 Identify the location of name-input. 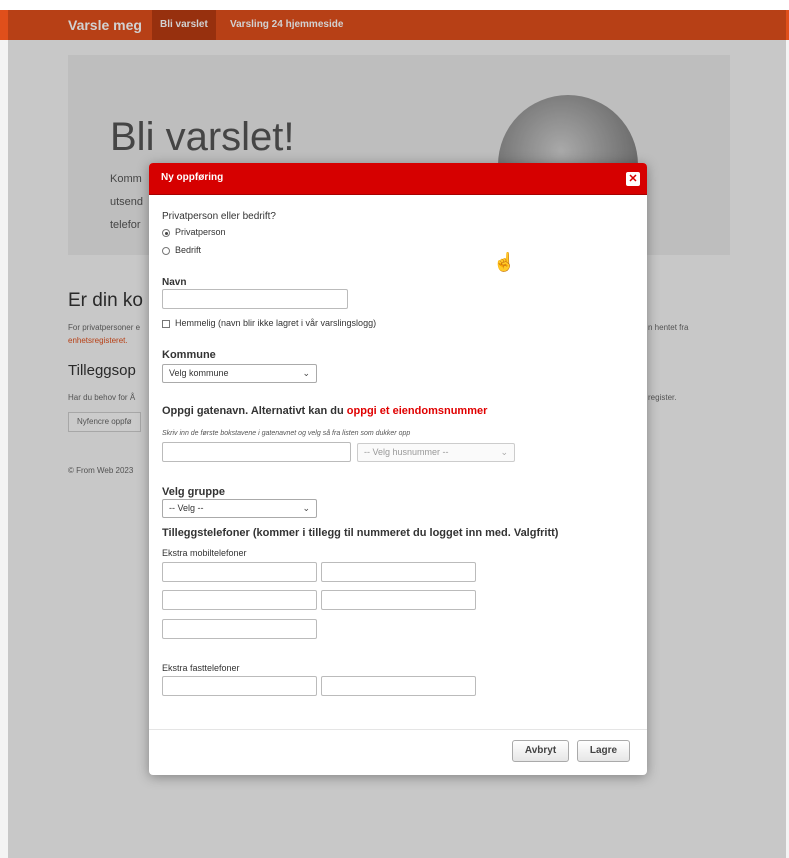
(255, 299).